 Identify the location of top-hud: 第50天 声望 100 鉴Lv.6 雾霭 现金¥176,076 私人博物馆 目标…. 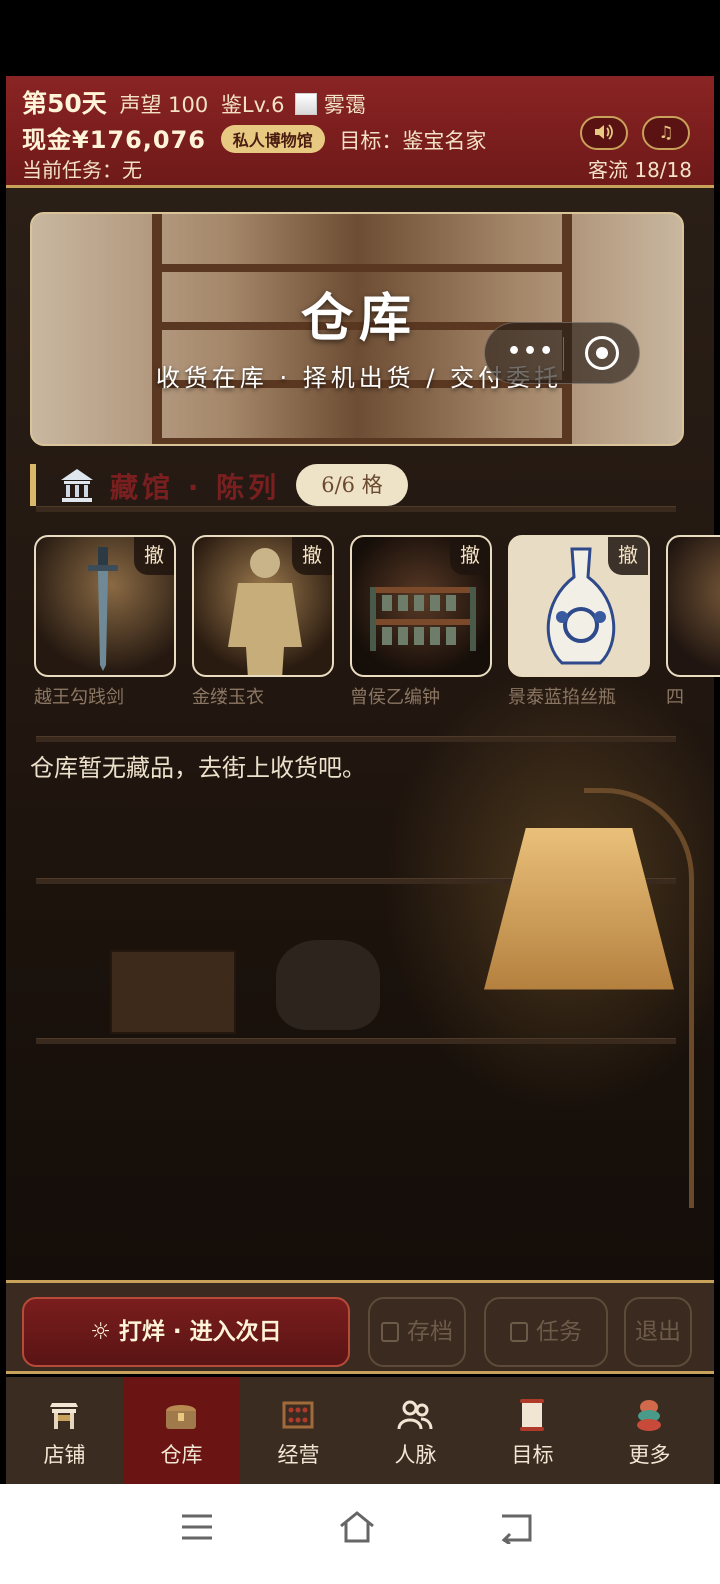
(360, 132).